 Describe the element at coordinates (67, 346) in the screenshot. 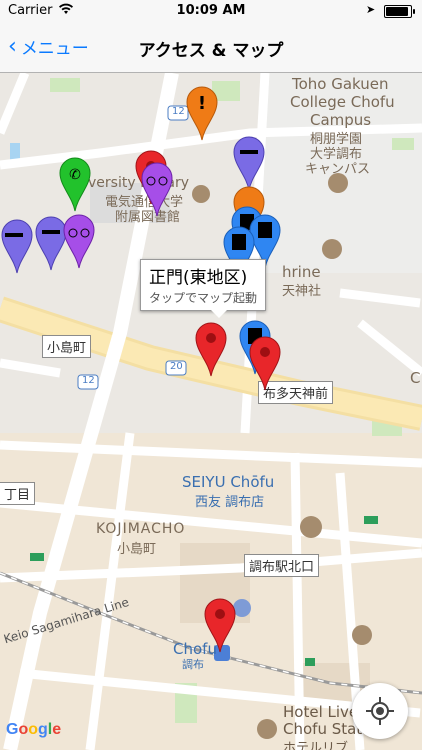

I see `kojima-cho-label: 小島町` at that location.